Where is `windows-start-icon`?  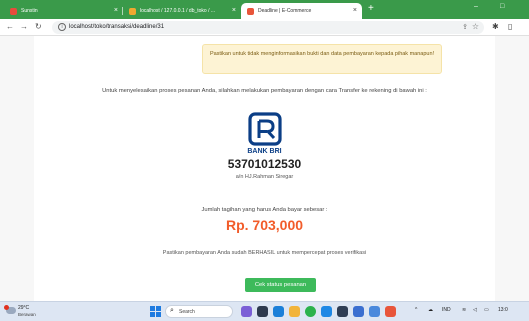
windows-start-icon is located at coordinates (155, 311).